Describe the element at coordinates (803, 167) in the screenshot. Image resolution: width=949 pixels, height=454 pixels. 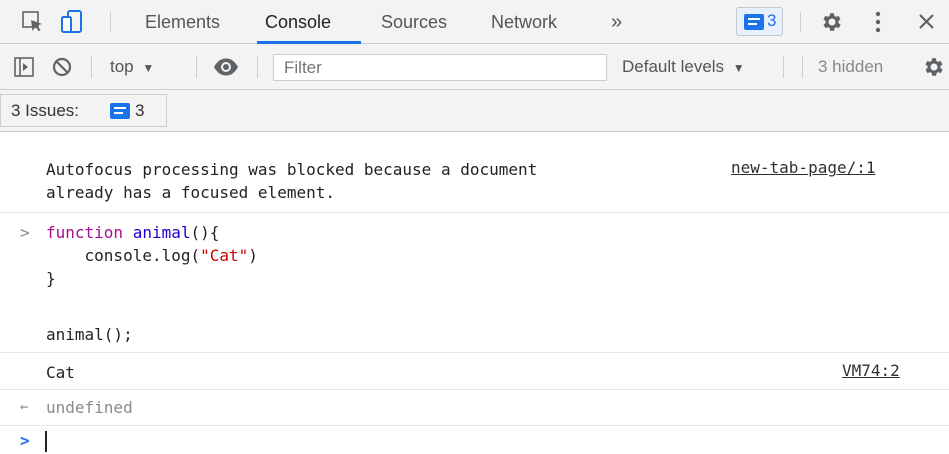
I see `message-source-link: new-tab-page/:1` at that location.